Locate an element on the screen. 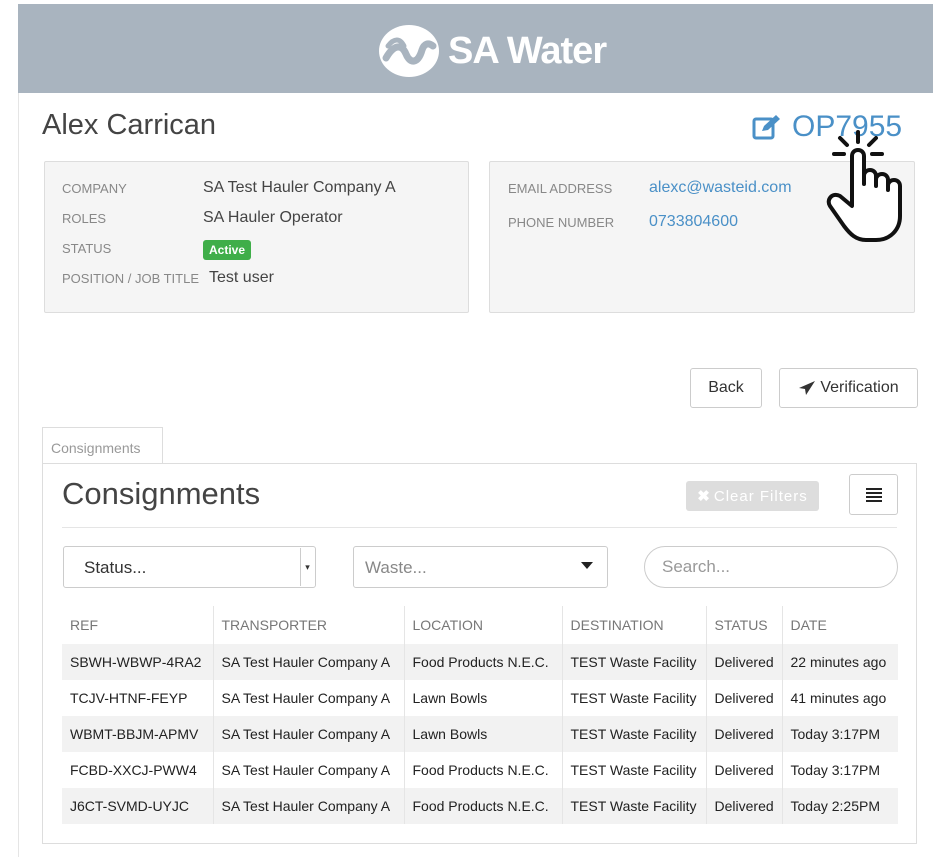  close-icon: ✖ is located at coordinates (704, 496).